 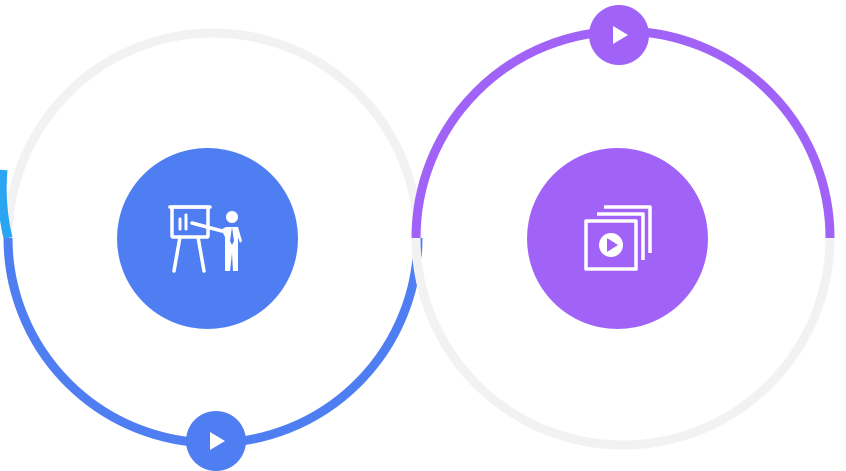 I want to click on play-button-media, so click(x=619, y=35).